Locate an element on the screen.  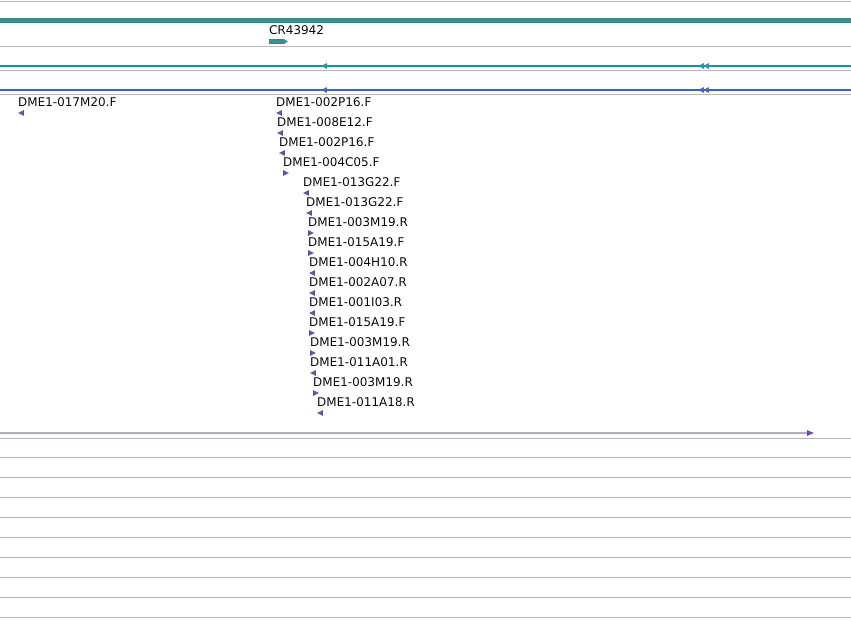
gene-label: CR43942 is located at coordinates (296, 30).